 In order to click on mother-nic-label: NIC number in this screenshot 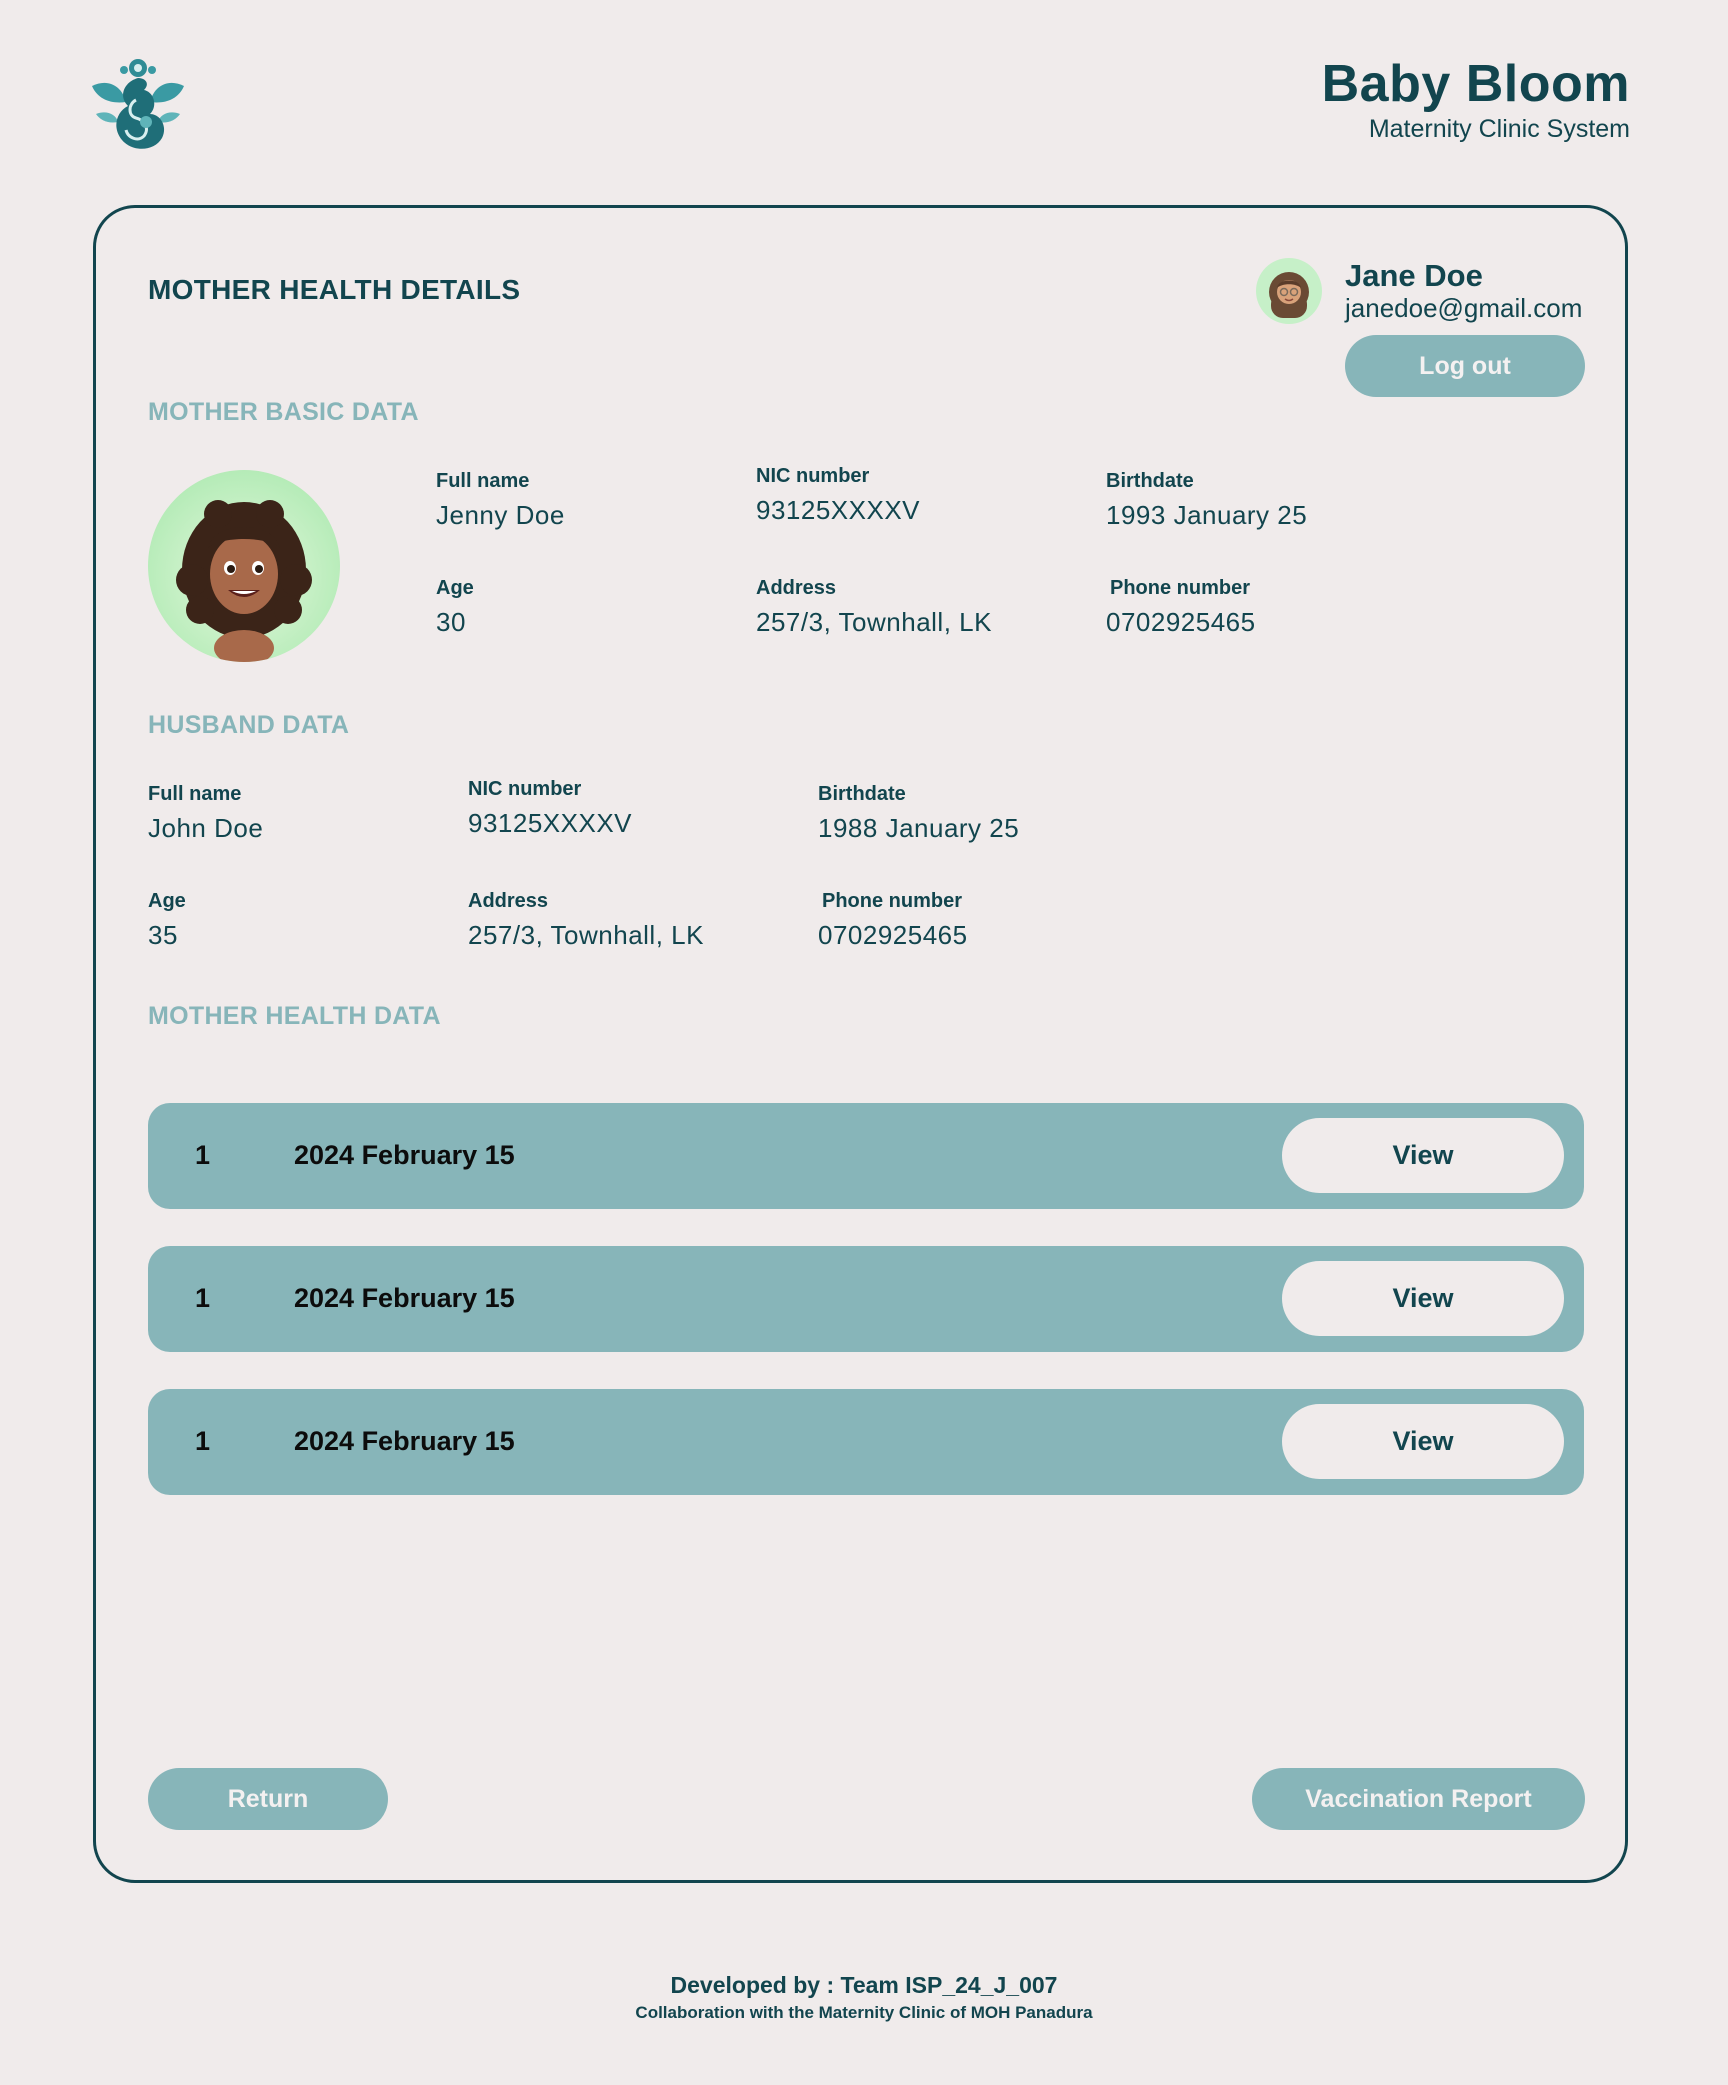, I will do `click(813, 476)`.